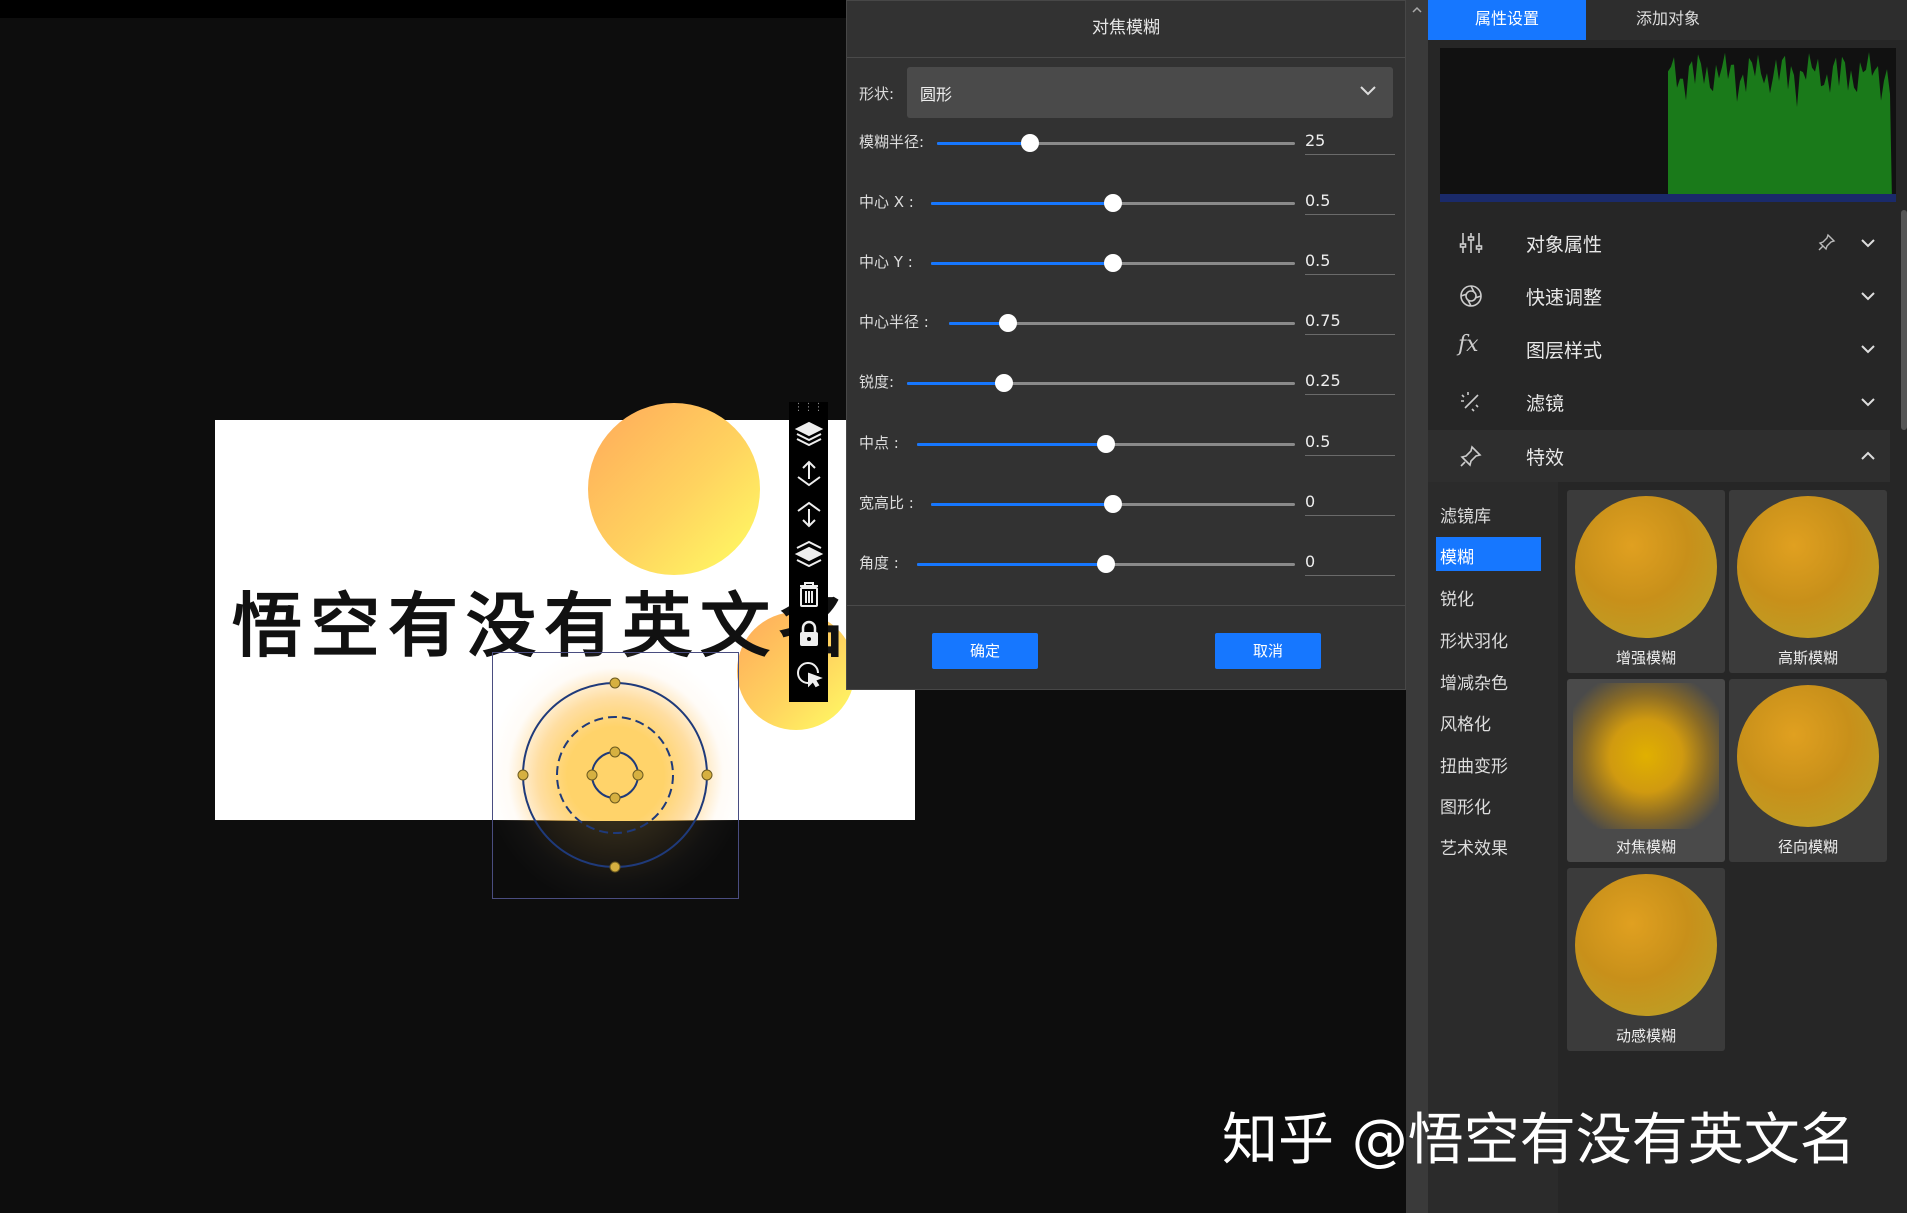 This screenshot has width=1907, height=1213. What do you see at coordinates (1417, 606) in the screenshot?
I see `vertical-scrollbar` at bounding box center [1417, 606].